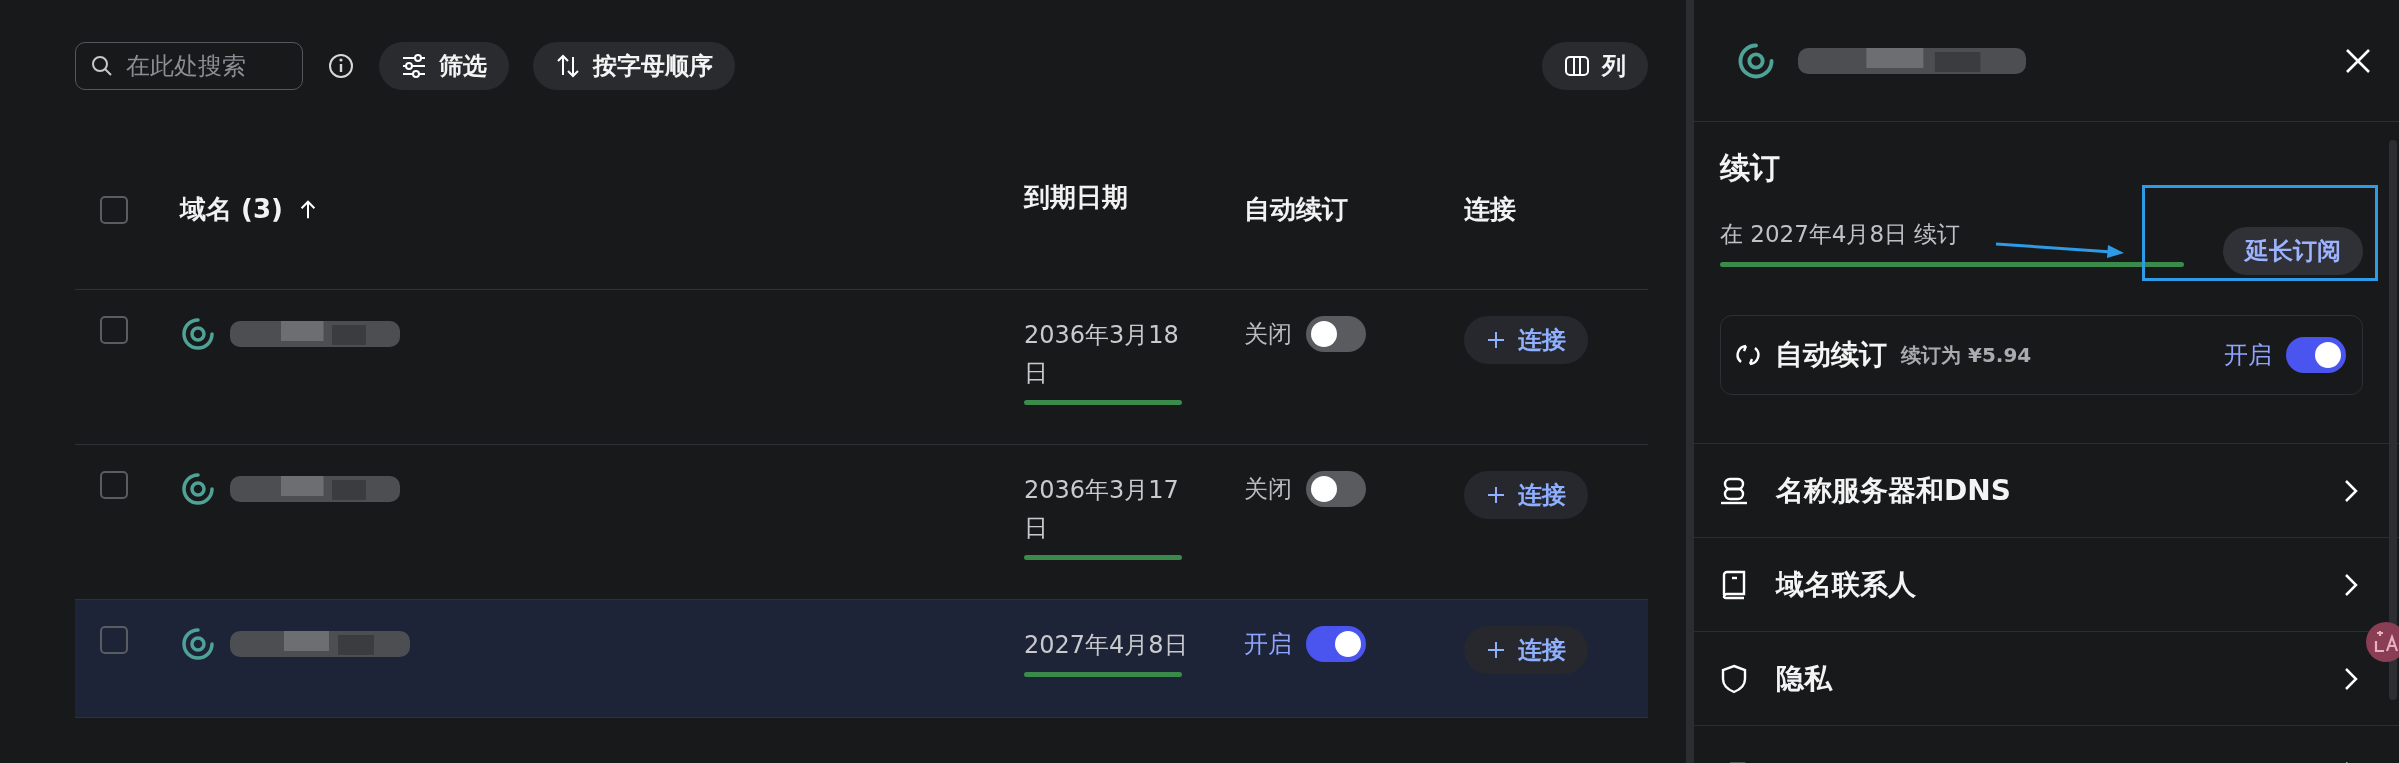 The height and width of the screenshot is (763, 2399). Describe the element at coordinates (102, 66) in the screenshot. I see `search-icon` at that location.